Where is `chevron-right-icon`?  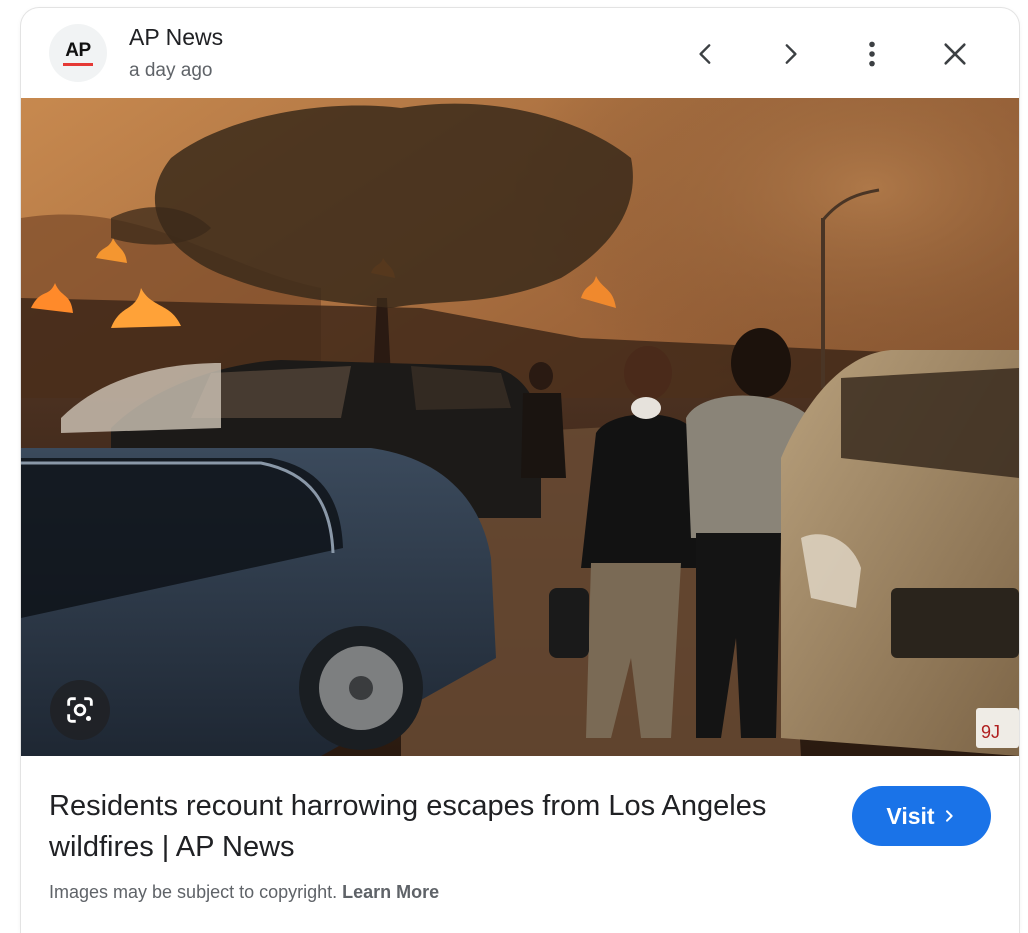 chevron-right-icon is located at coordinates (791, 54).